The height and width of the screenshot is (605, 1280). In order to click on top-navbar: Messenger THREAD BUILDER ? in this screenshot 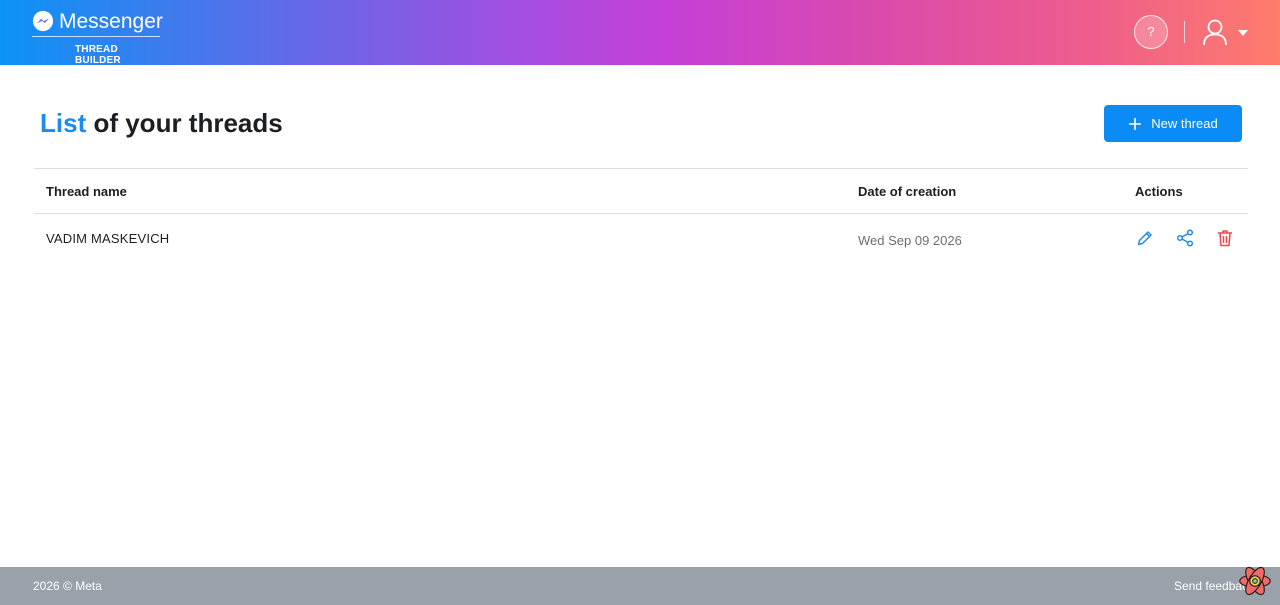, I will do `click(640, 33)`.